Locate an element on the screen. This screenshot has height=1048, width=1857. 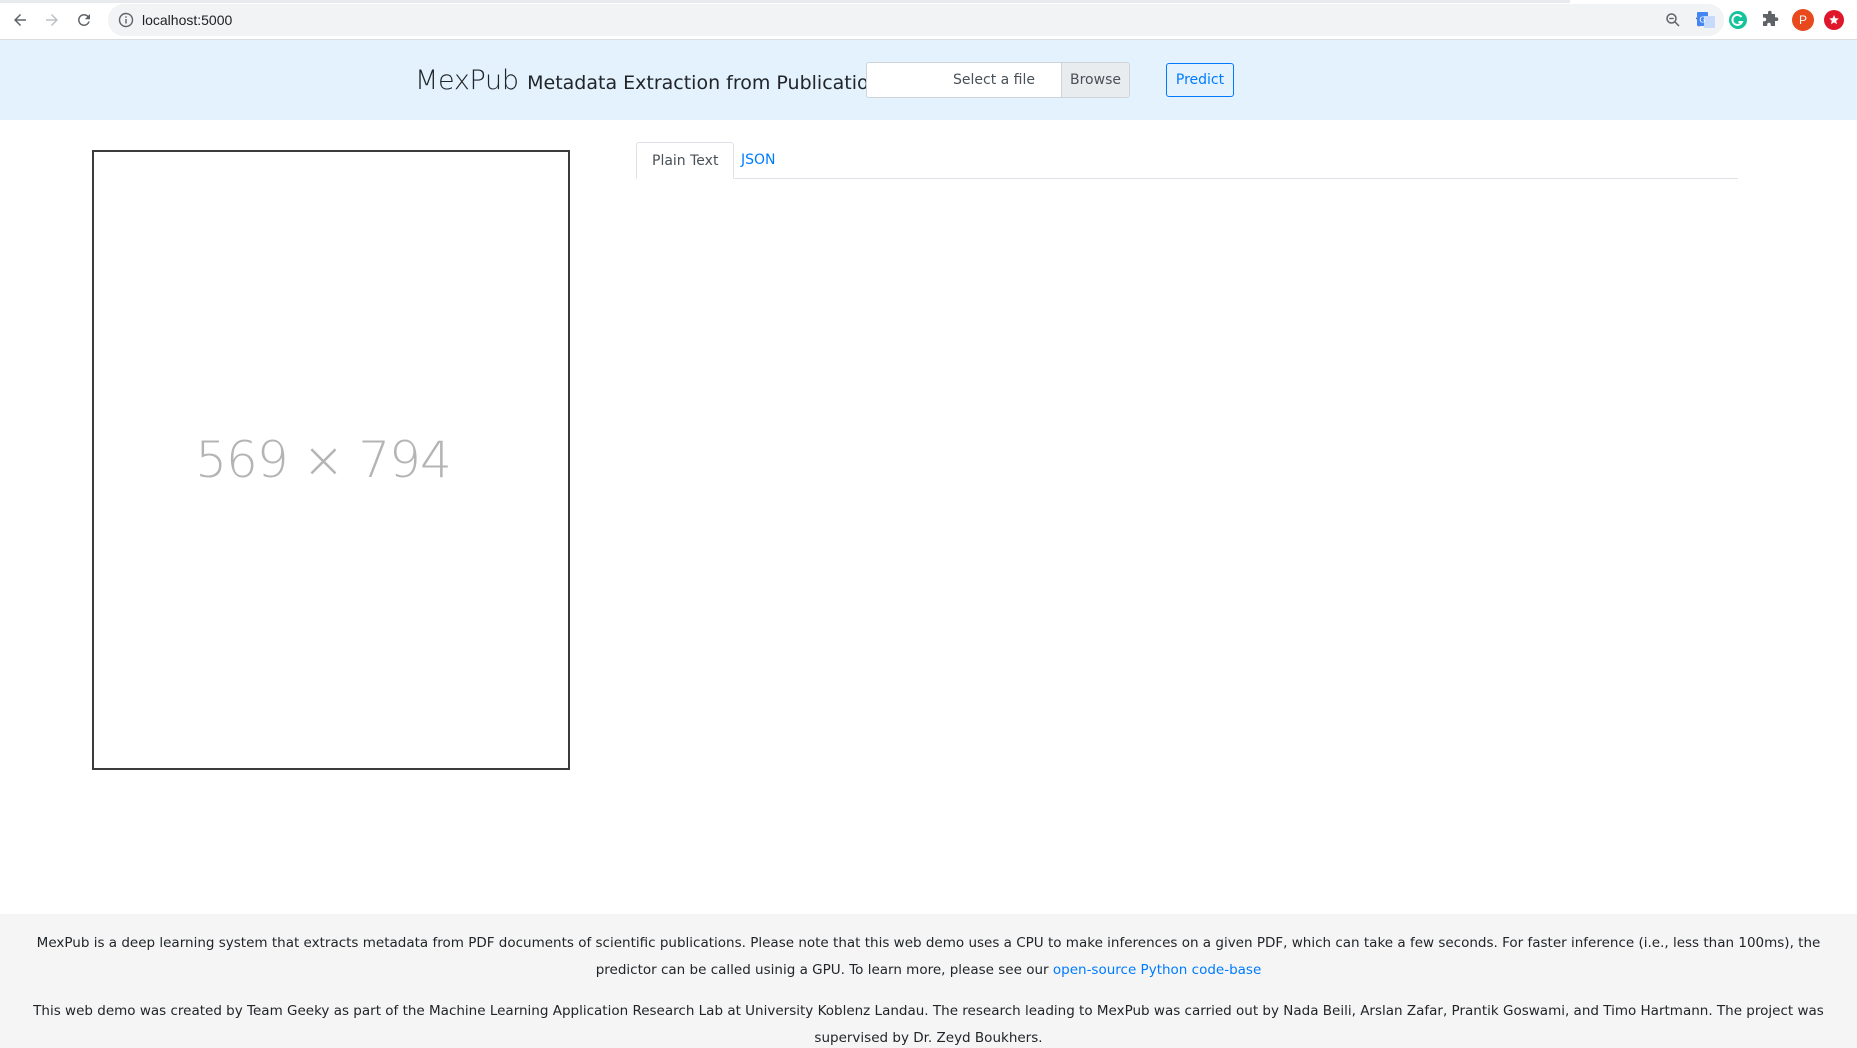
reload-icon is located at coordinates (84, 20).